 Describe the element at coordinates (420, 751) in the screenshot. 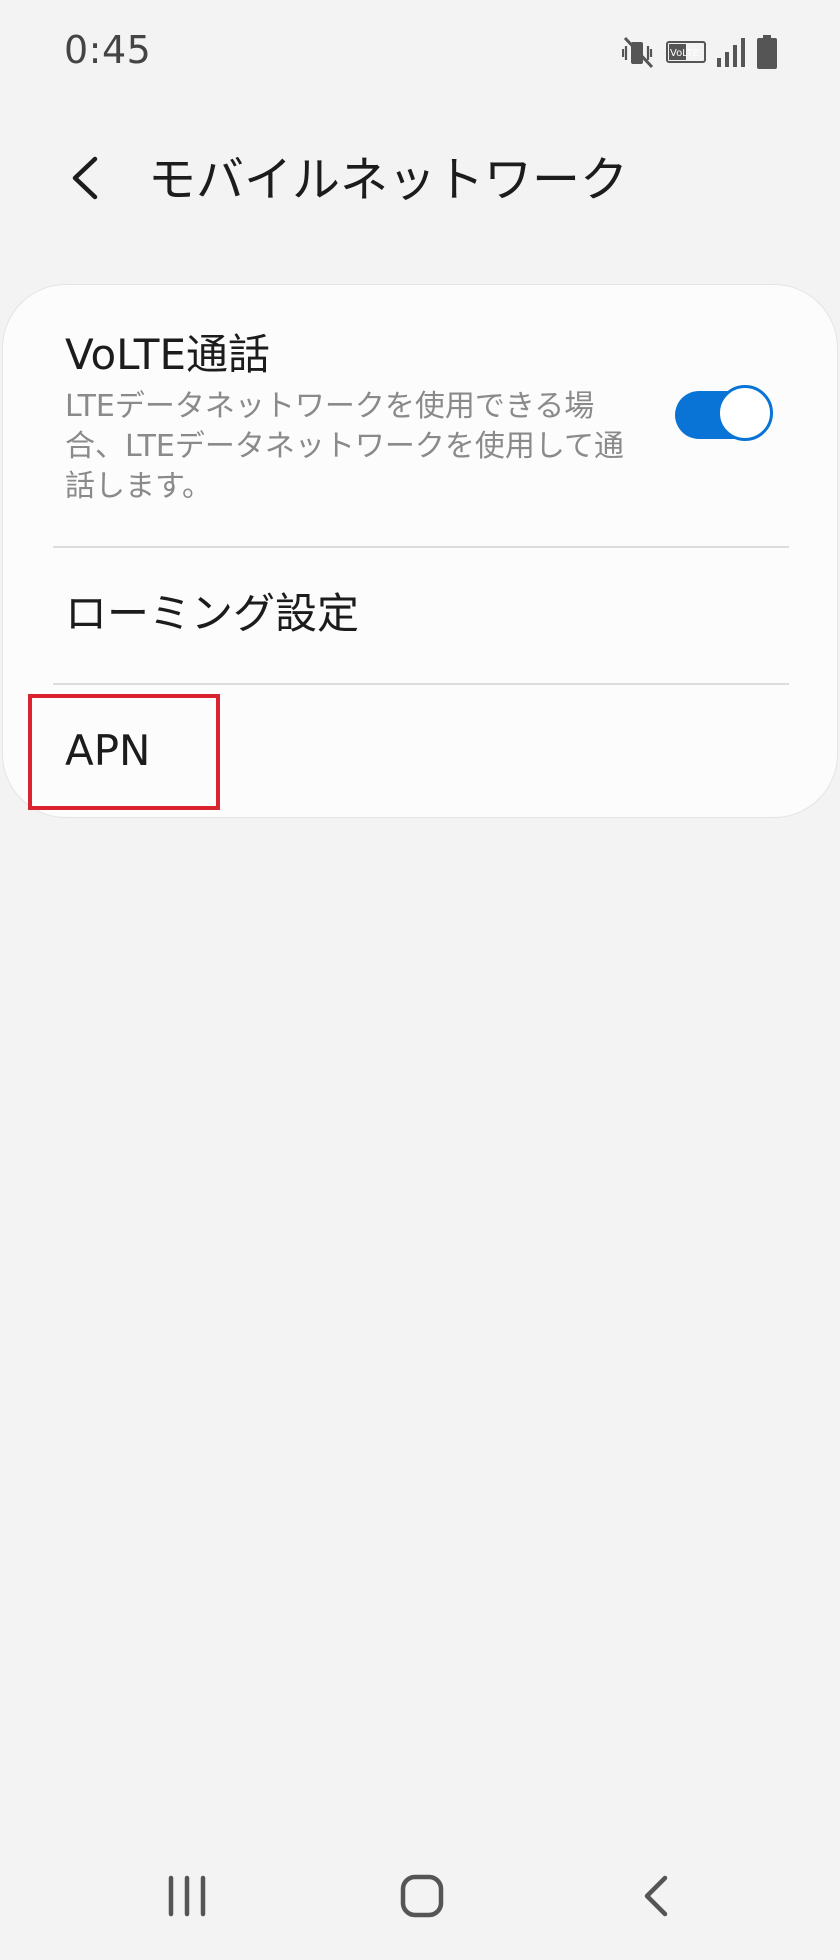

I see `apn-row: APN` at that location.